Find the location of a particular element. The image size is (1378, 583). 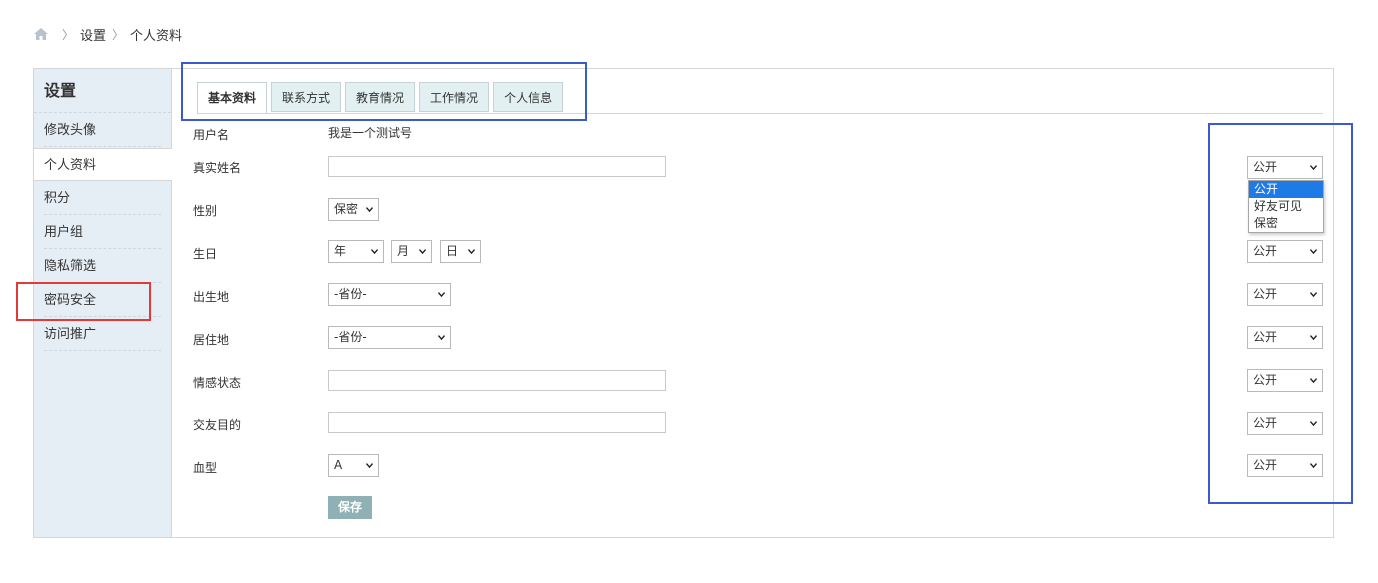

tab-bar: 基本资料 联系方式 教育情况 工作情况 个人信息 is located at coordinates (382, 98).